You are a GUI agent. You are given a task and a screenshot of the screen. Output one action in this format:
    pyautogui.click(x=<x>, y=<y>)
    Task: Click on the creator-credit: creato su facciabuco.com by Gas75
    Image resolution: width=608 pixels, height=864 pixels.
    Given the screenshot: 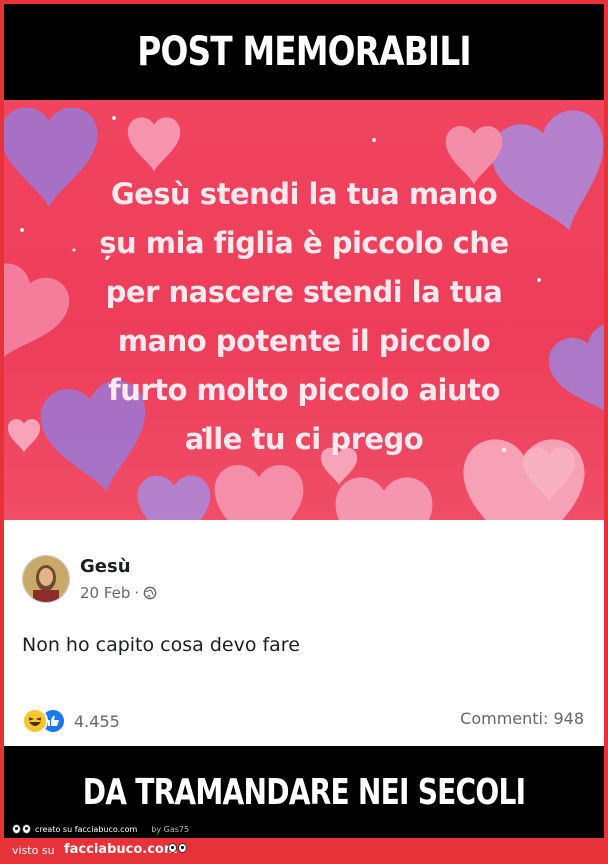 What is the action you would take?
    pyautogui.click(x=100, y=829)
    